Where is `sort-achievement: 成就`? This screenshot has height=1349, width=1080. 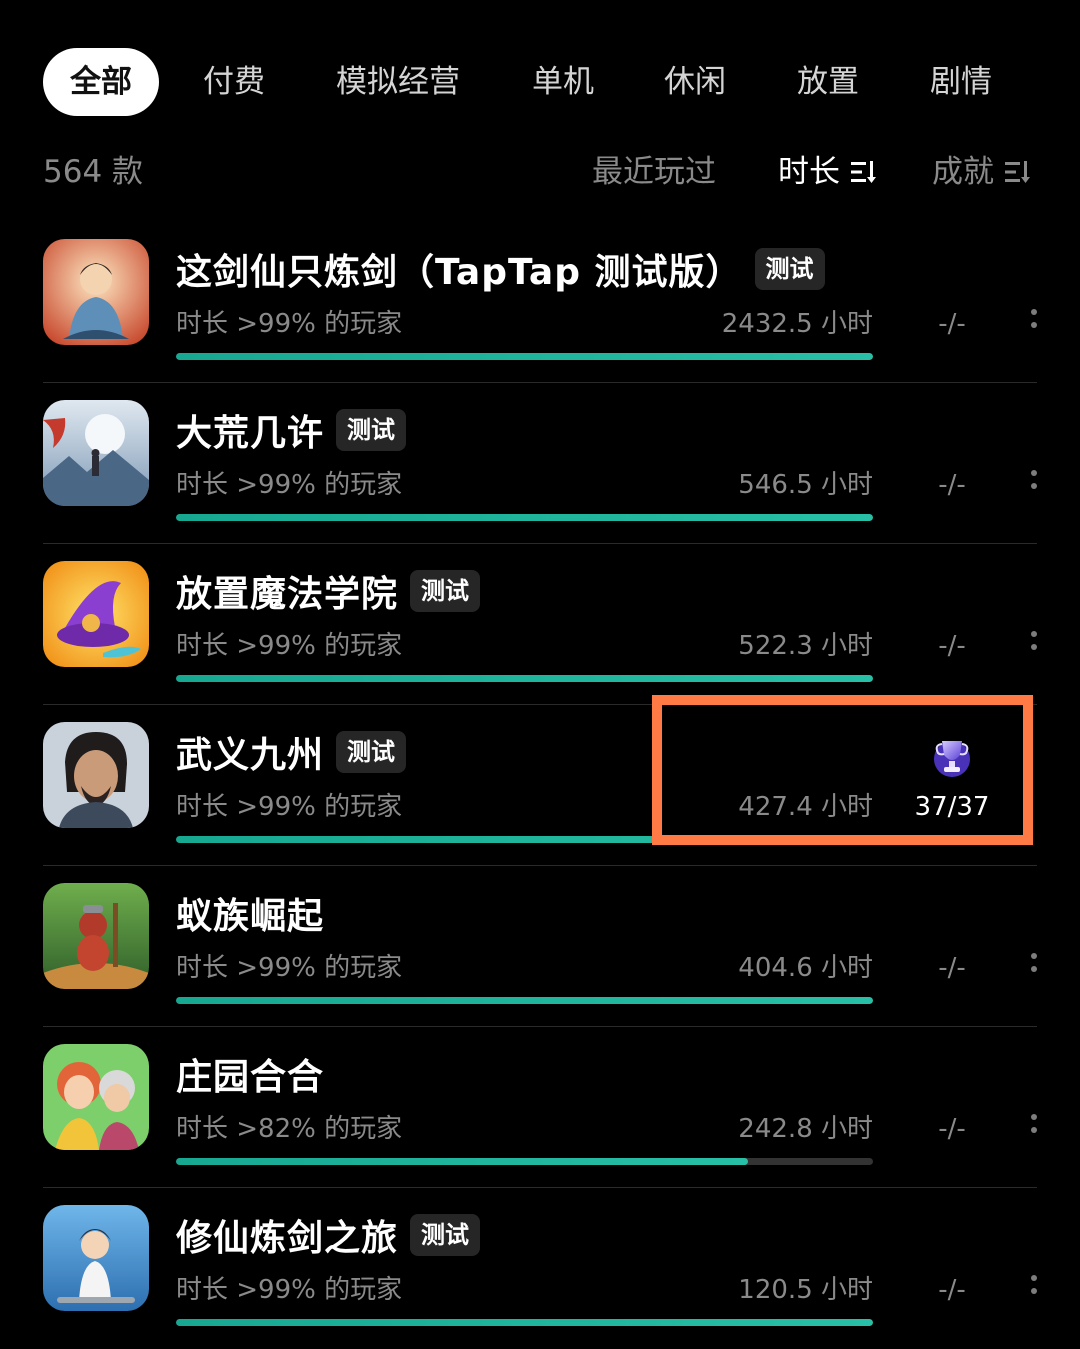
sort-achievement: 成就 is located at coordinates (981, 172).